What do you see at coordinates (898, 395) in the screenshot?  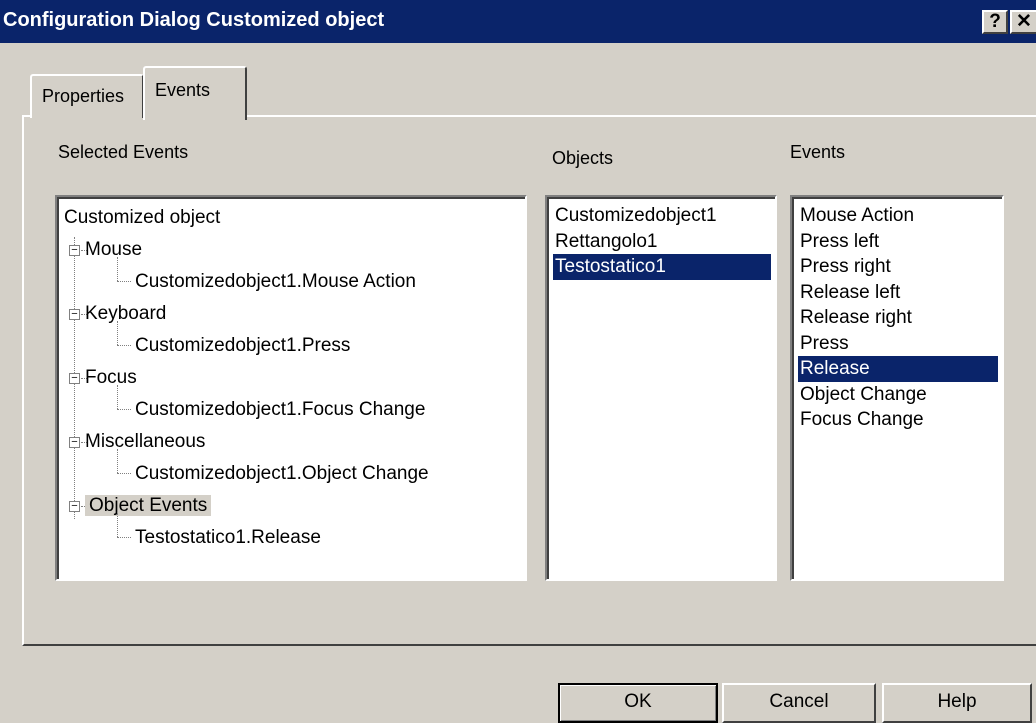 I see `event-list-item: Object Change` at bounding box center [898, 395].